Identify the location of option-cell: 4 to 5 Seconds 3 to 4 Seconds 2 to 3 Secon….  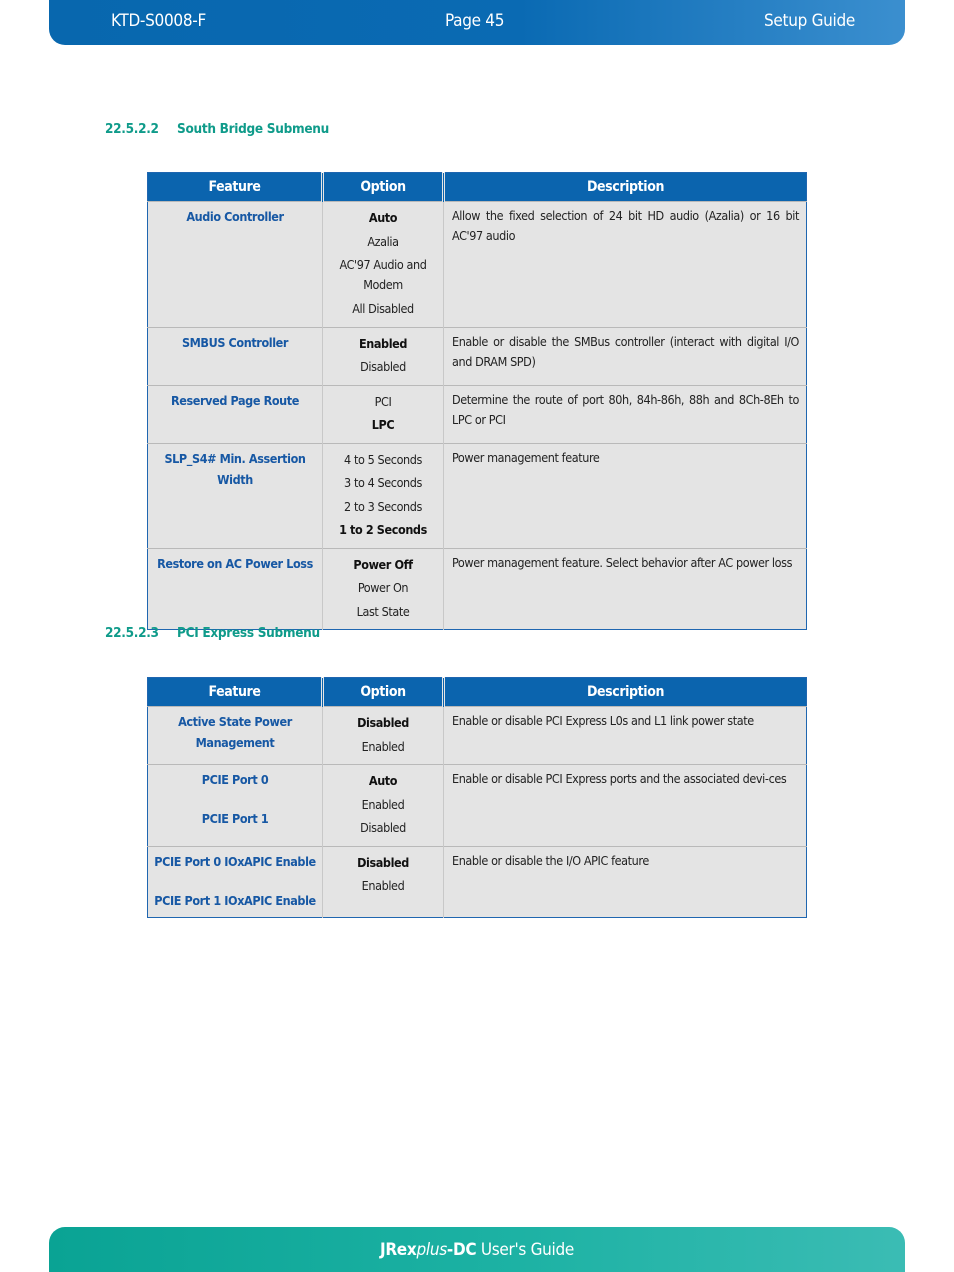
(383, 495).